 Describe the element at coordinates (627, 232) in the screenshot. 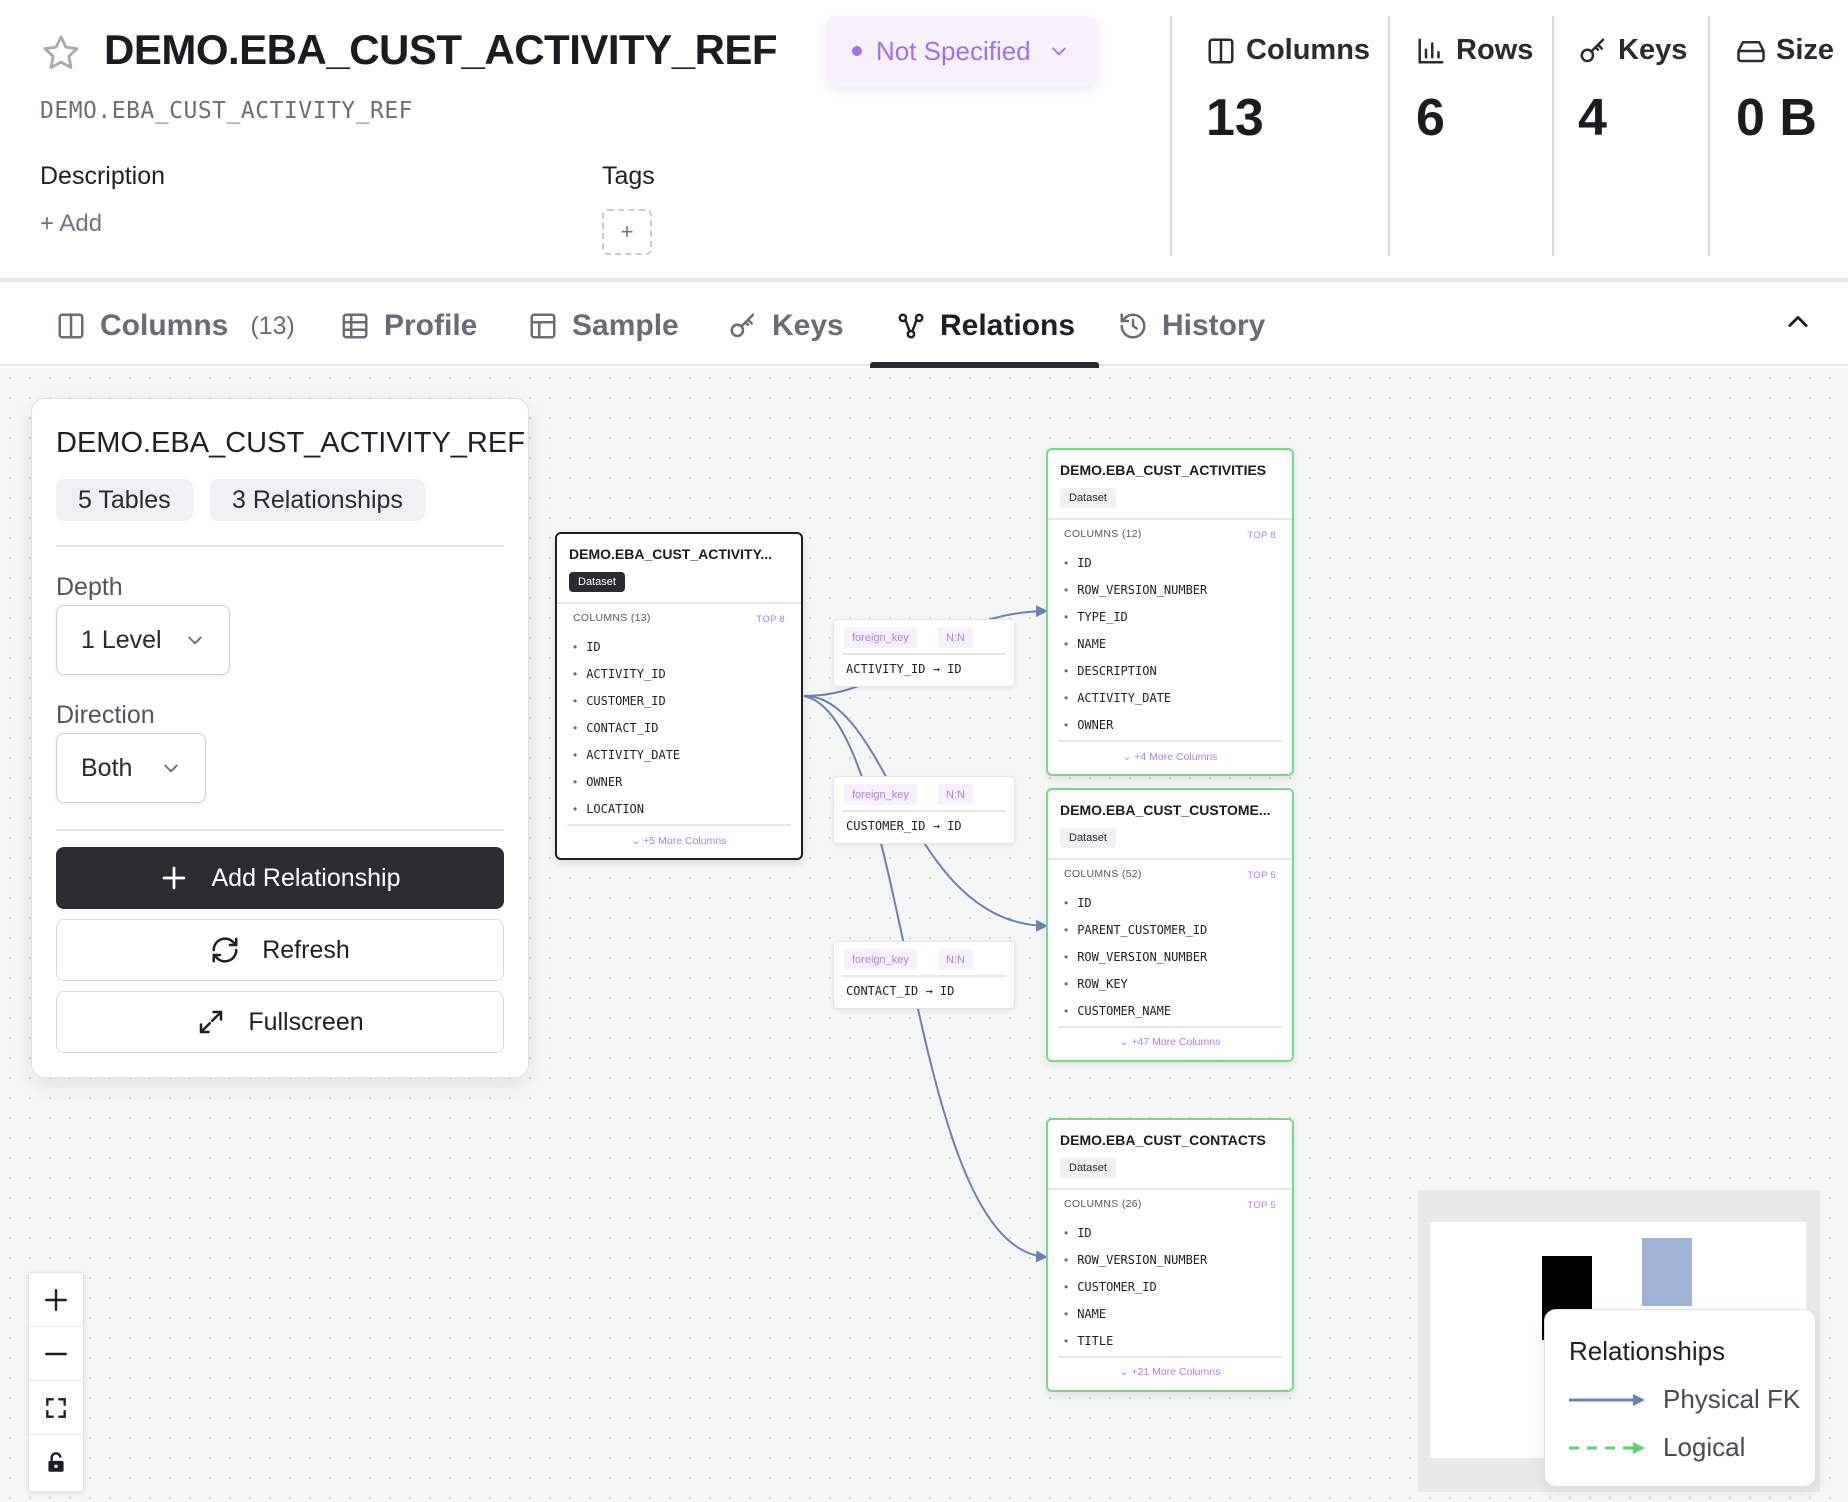

I see `add-tag-button: +` at that location.